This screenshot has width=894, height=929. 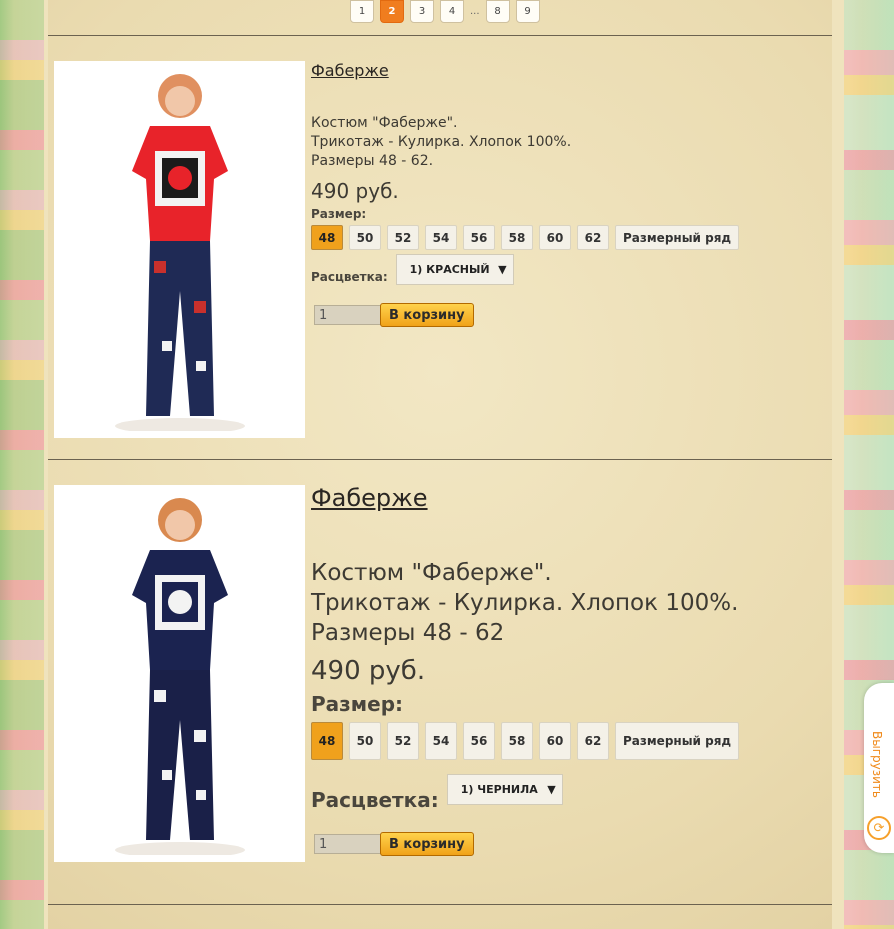 What do you see at coordinates (527, 11) in the screenshot?
I see `page-link-9: 9` at bounding box center [527, 11].